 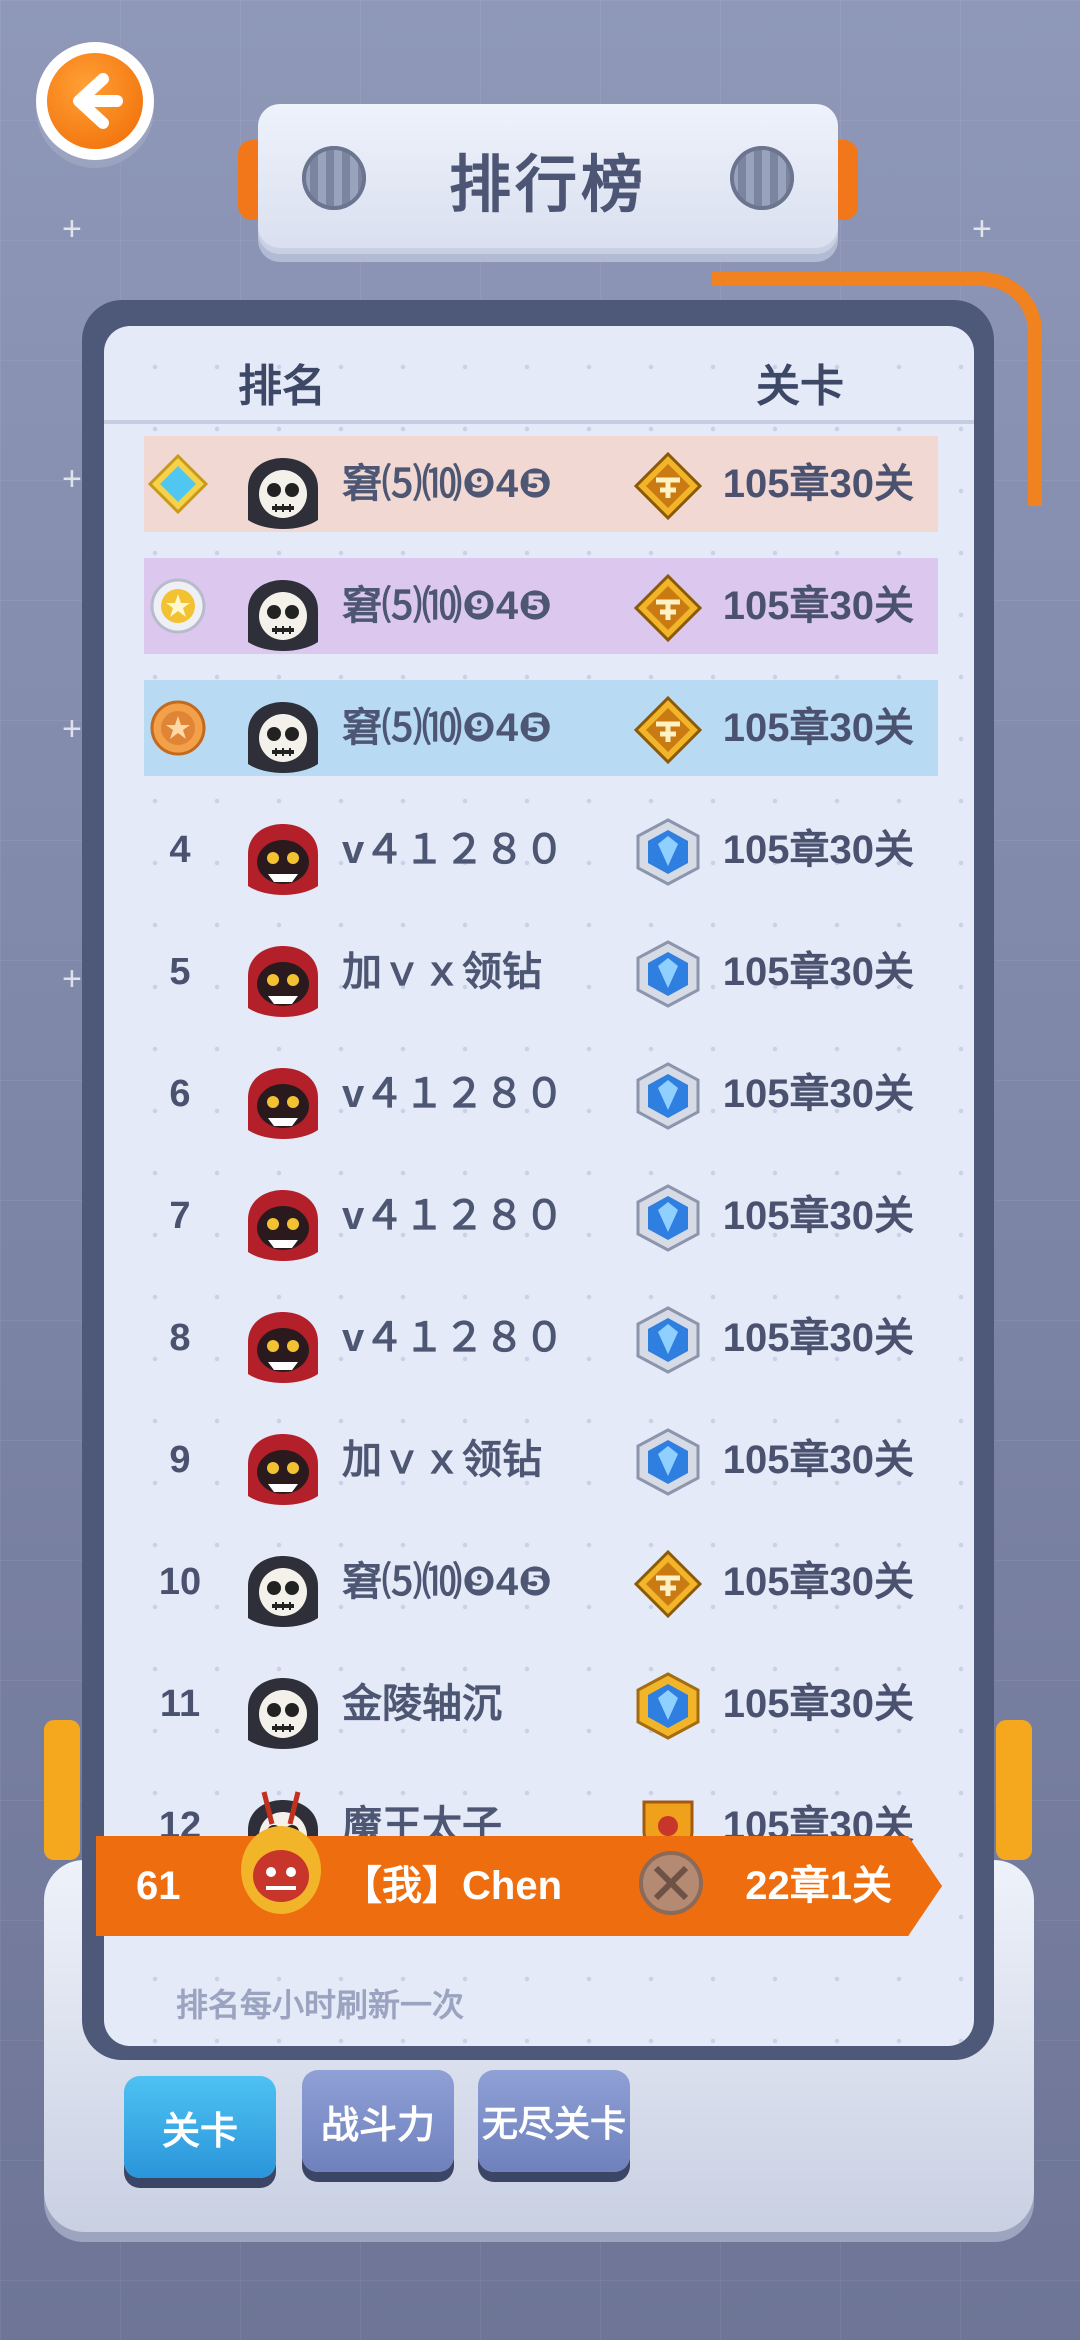 I want to click on leaderboard-row: 7 v４１２８０ 105章30关, so click(x=541, y=1216).